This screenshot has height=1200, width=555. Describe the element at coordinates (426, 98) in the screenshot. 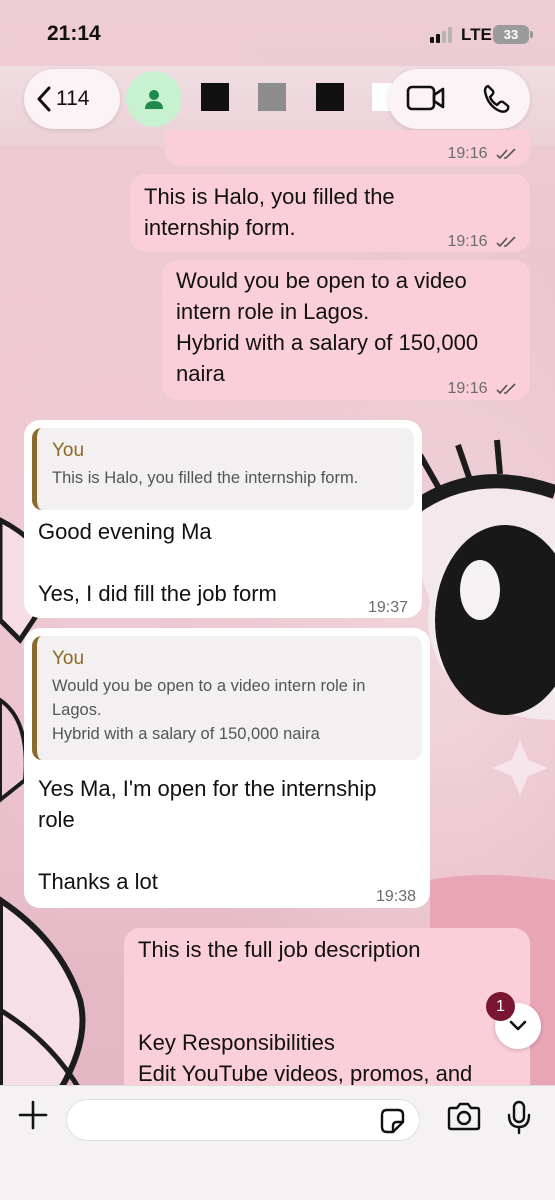

I see `video-call-icon` at that location.